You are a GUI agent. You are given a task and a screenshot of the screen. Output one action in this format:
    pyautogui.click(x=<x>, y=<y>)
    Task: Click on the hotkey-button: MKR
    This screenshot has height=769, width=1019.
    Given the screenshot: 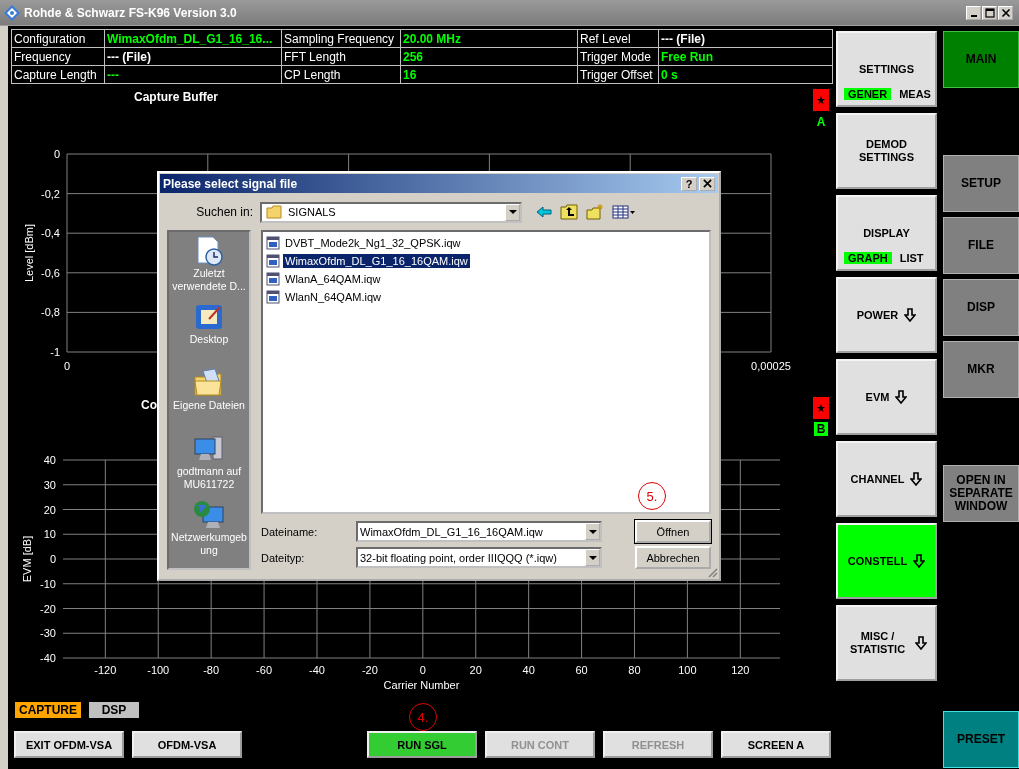 What is the action you would take?
    pyautogui.click(x=981, y=369)
    